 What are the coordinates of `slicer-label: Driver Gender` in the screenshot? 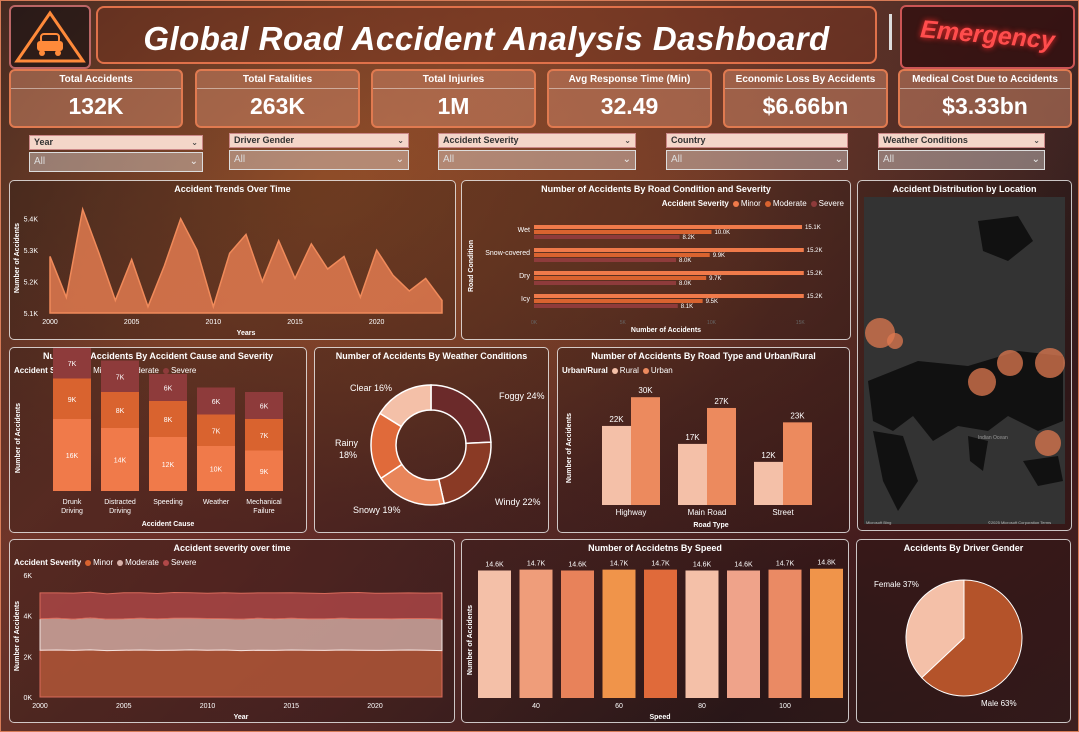 It's located at (264, 140).